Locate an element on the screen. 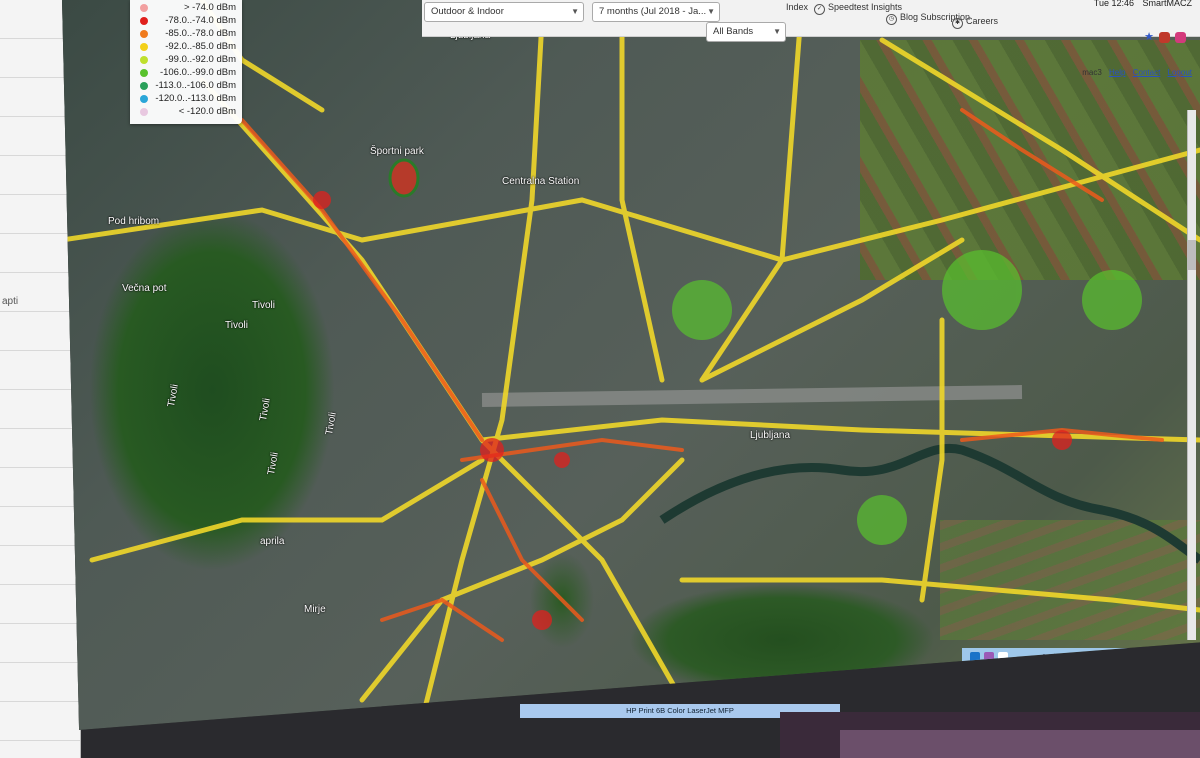 The width and height of the screenshot is (1200, 758). nav-index: Index is located at coordinates (797, 7).